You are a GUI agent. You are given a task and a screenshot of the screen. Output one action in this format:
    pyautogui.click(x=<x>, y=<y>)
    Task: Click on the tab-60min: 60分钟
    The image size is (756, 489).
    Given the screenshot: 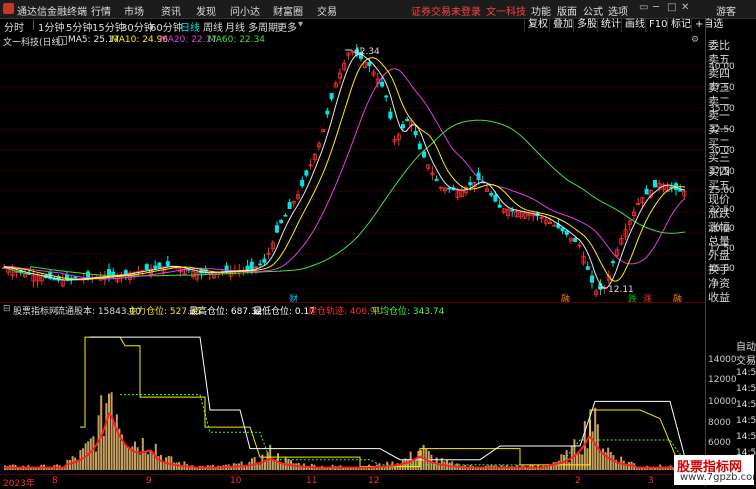 What is the action you would take?
    pyautogui.click(x=166, y=26)
    